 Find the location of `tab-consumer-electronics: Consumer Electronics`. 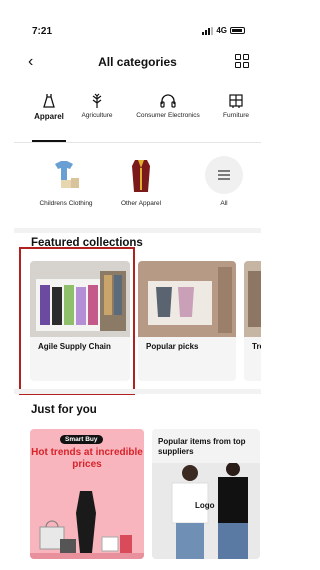

tab-consumer-electronics: Consumer Electronics is located at coordinates (168, 105).